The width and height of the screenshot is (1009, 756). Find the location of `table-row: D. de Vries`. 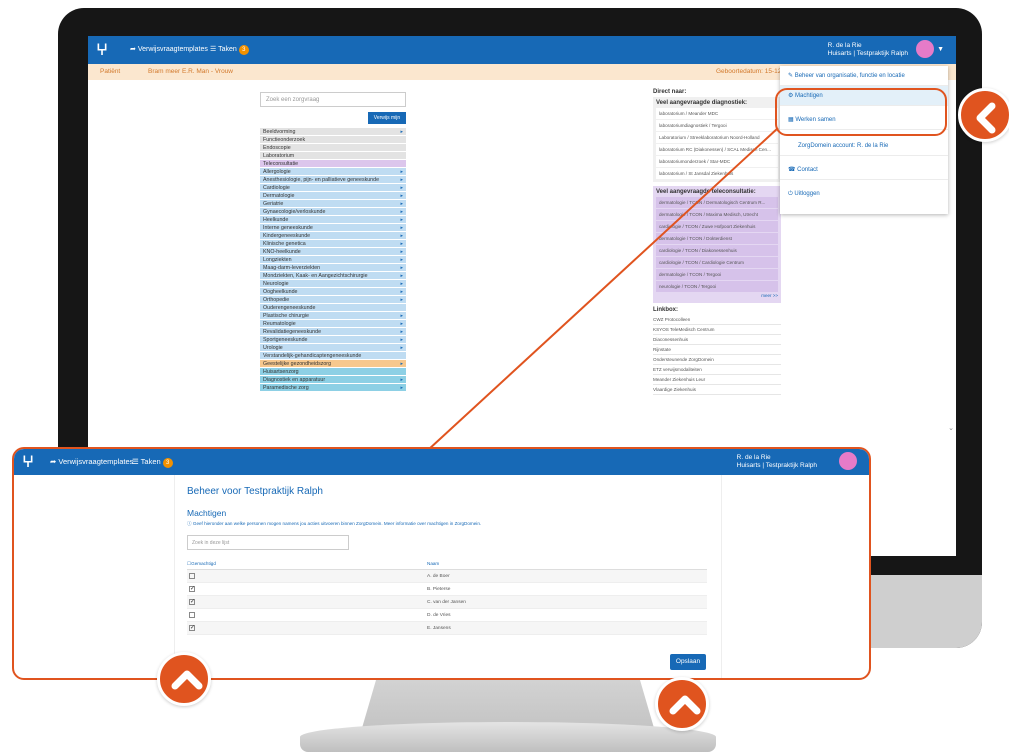

table-row: D. de Vries is located at coordinates (447, 615).